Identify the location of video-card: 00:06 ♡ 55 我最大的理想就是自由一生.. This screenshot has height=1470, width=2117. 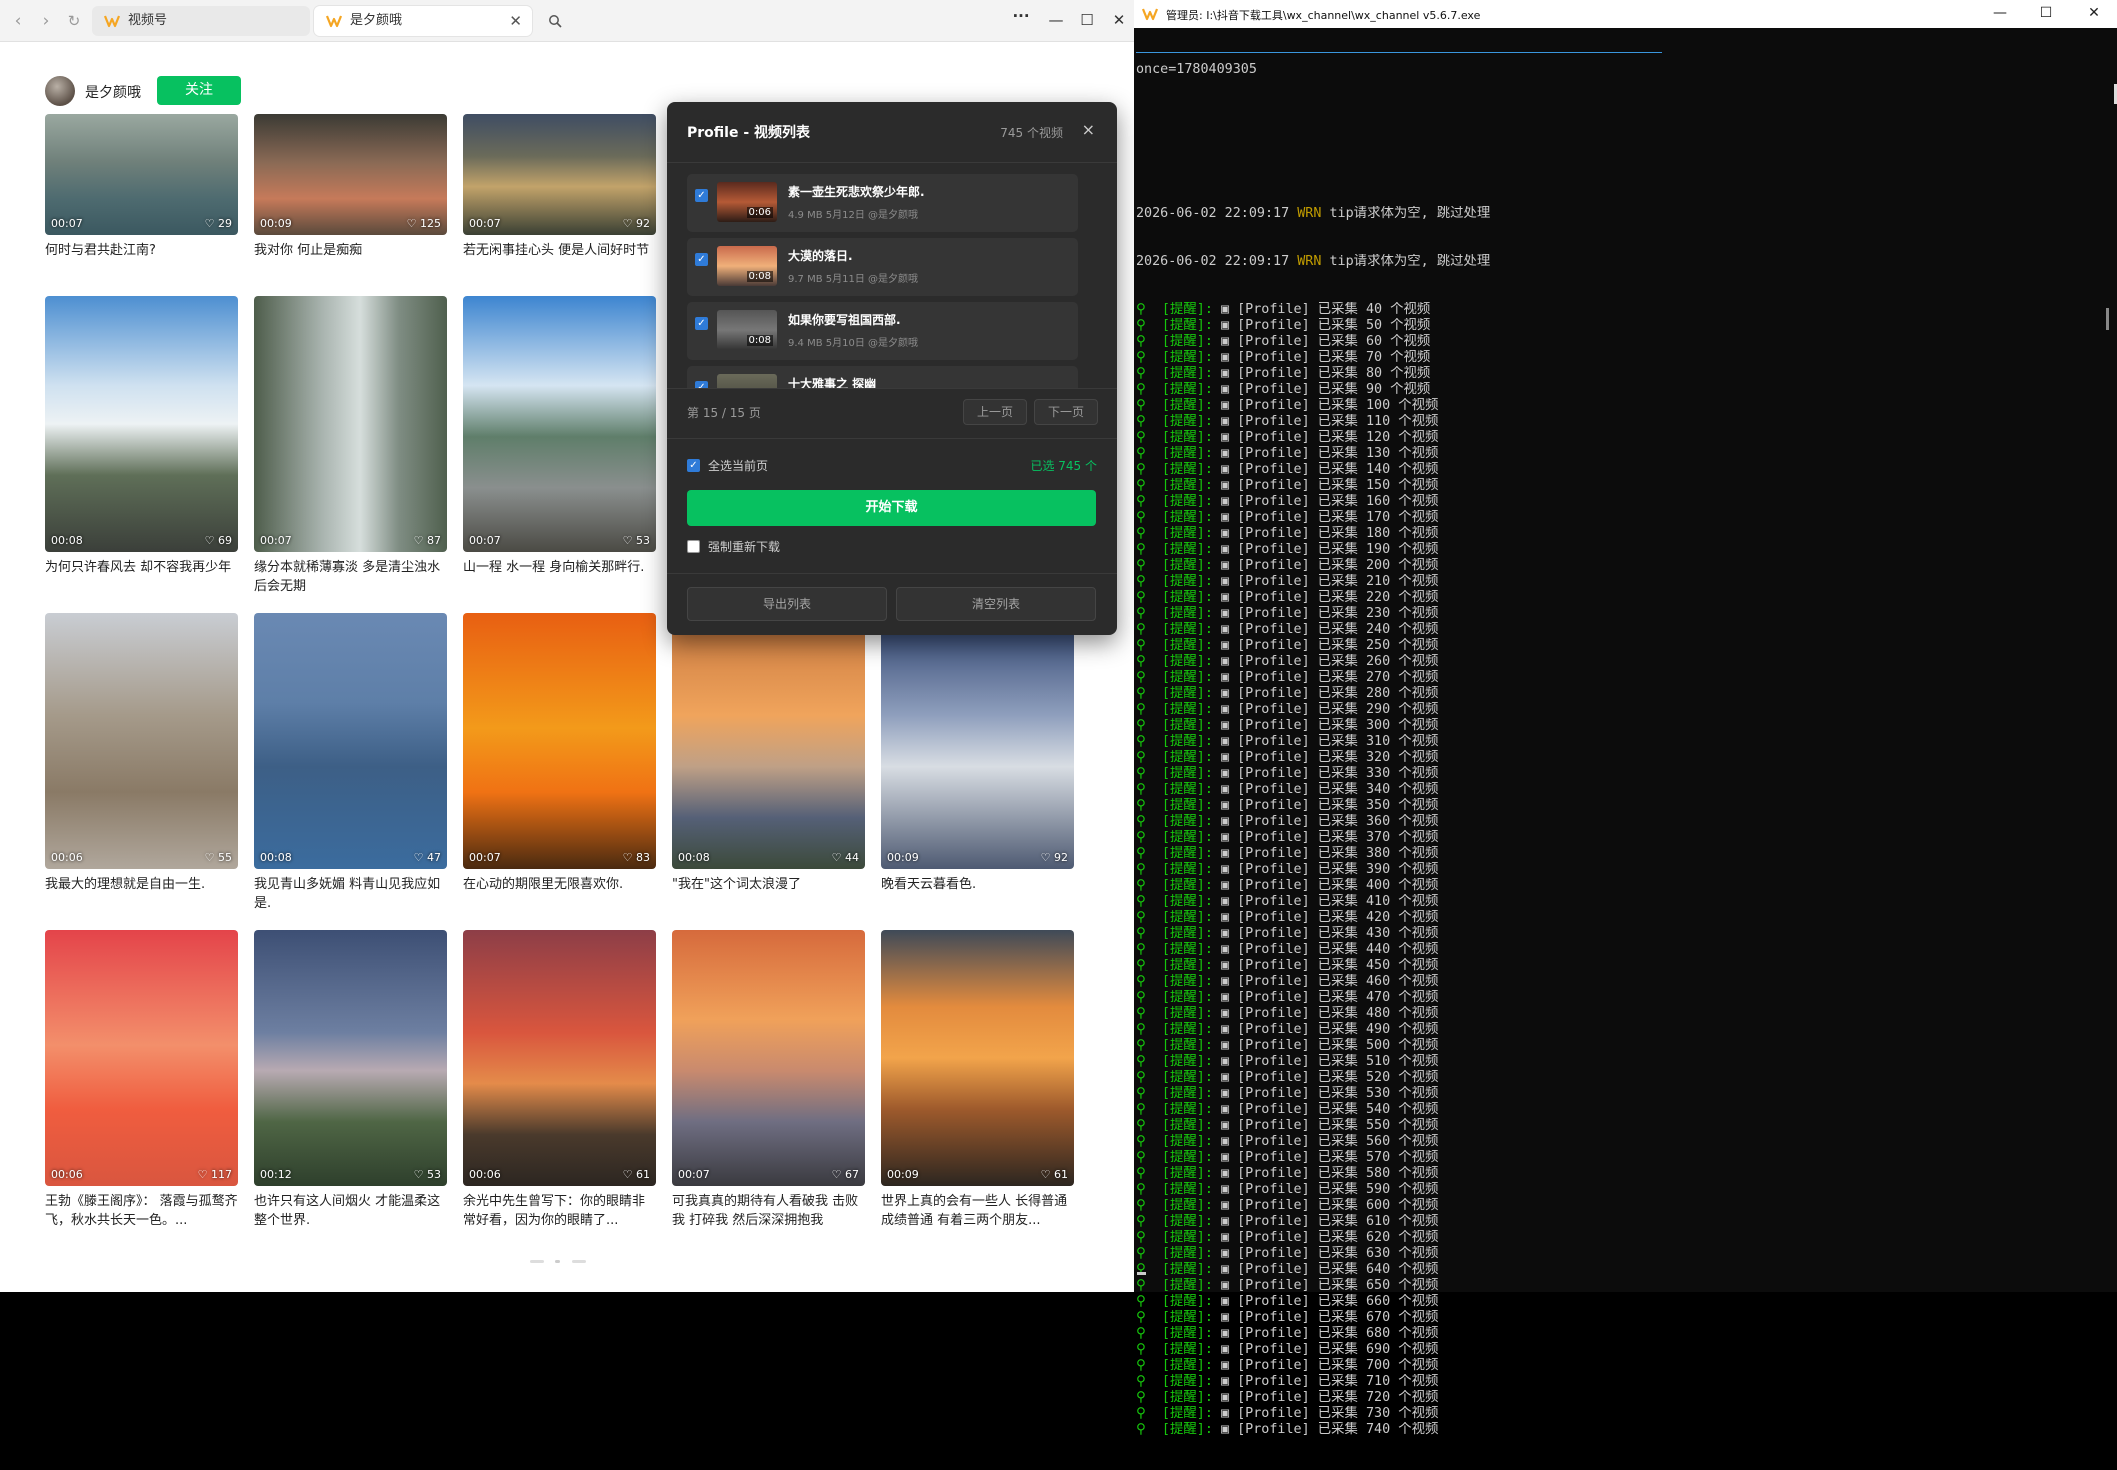
(141, 753).